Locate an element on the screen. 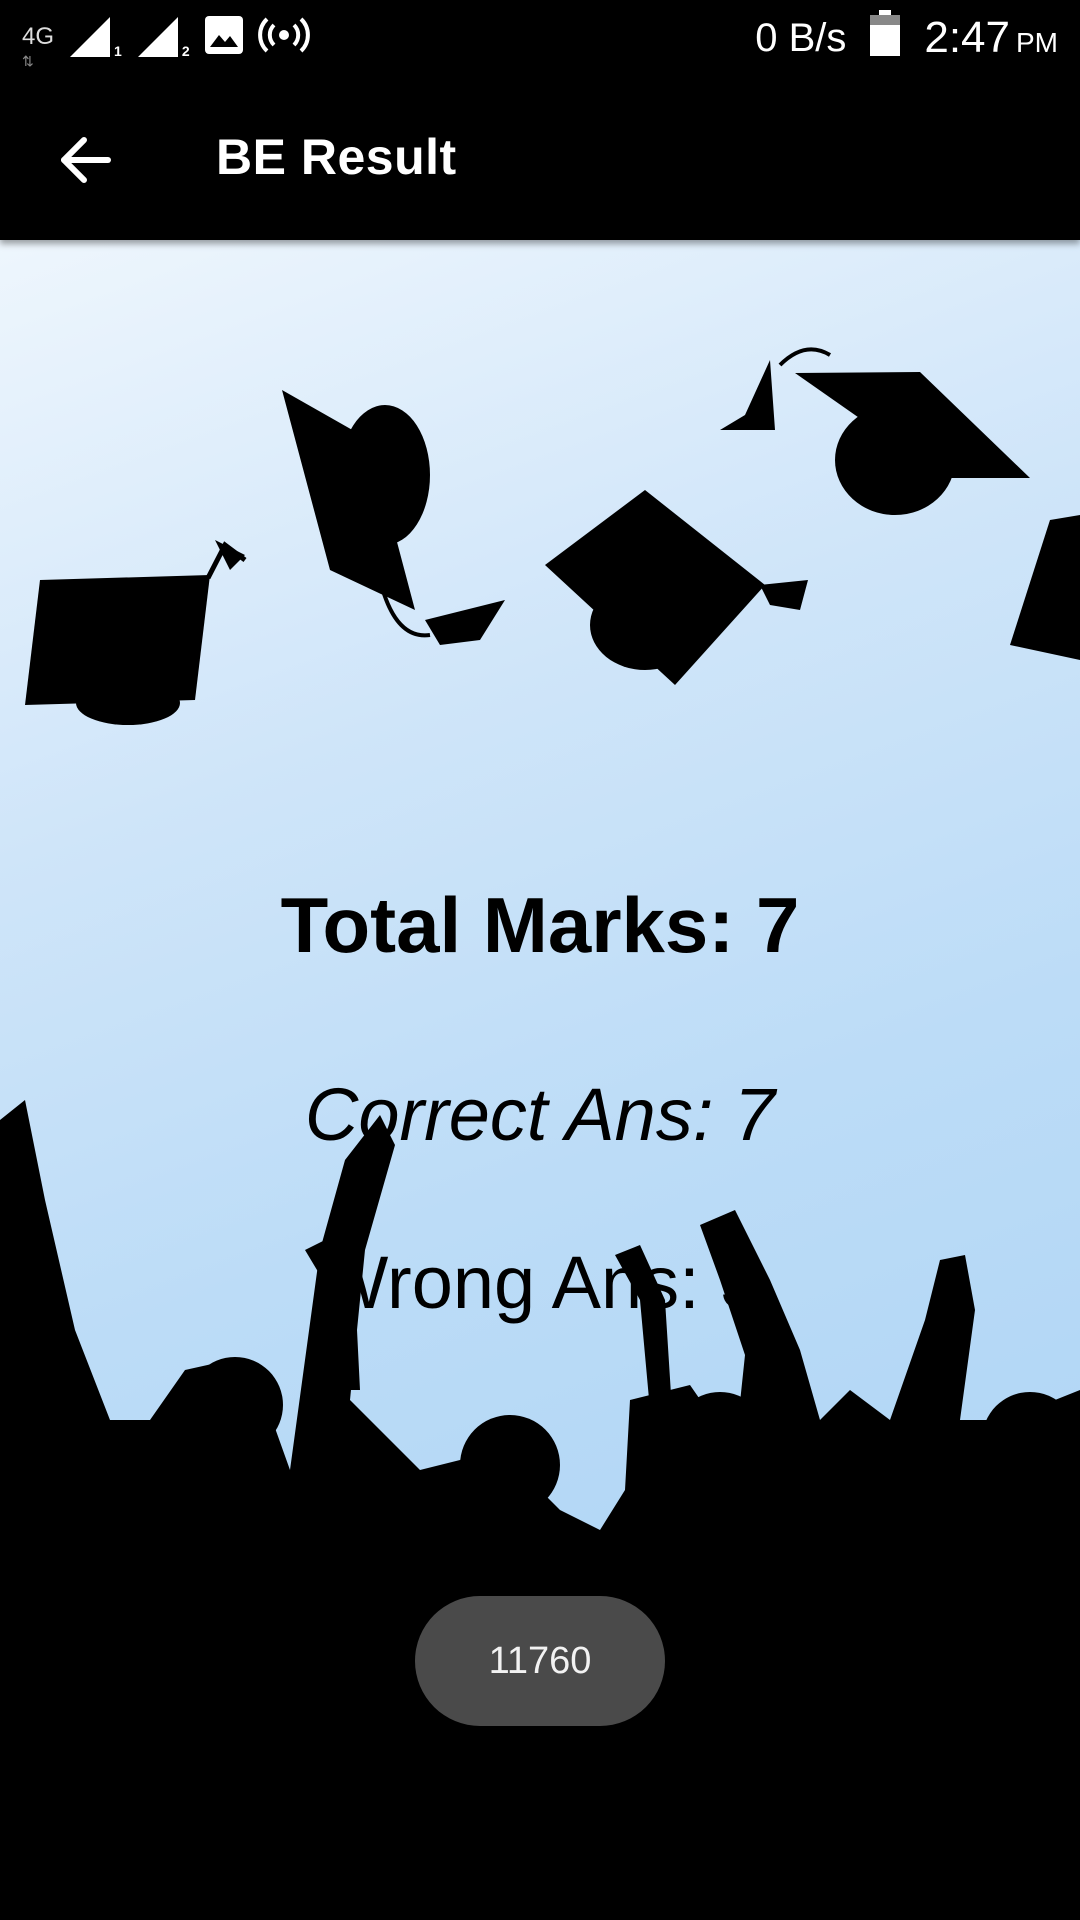 The image size is (1080, 1920). battery-icon is located at coordinates (885, 38).